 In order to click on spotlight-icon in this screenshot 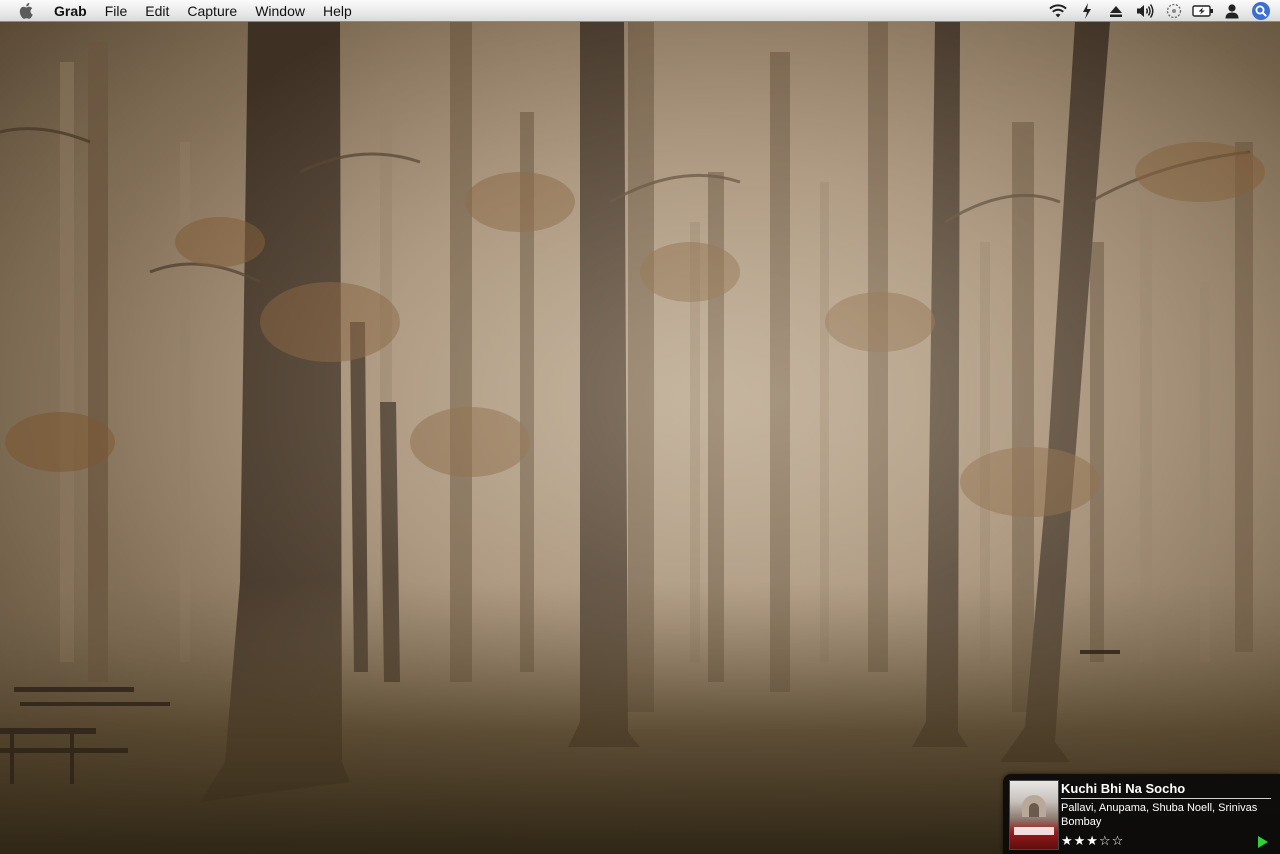, I will do `click(1261, 11)`.